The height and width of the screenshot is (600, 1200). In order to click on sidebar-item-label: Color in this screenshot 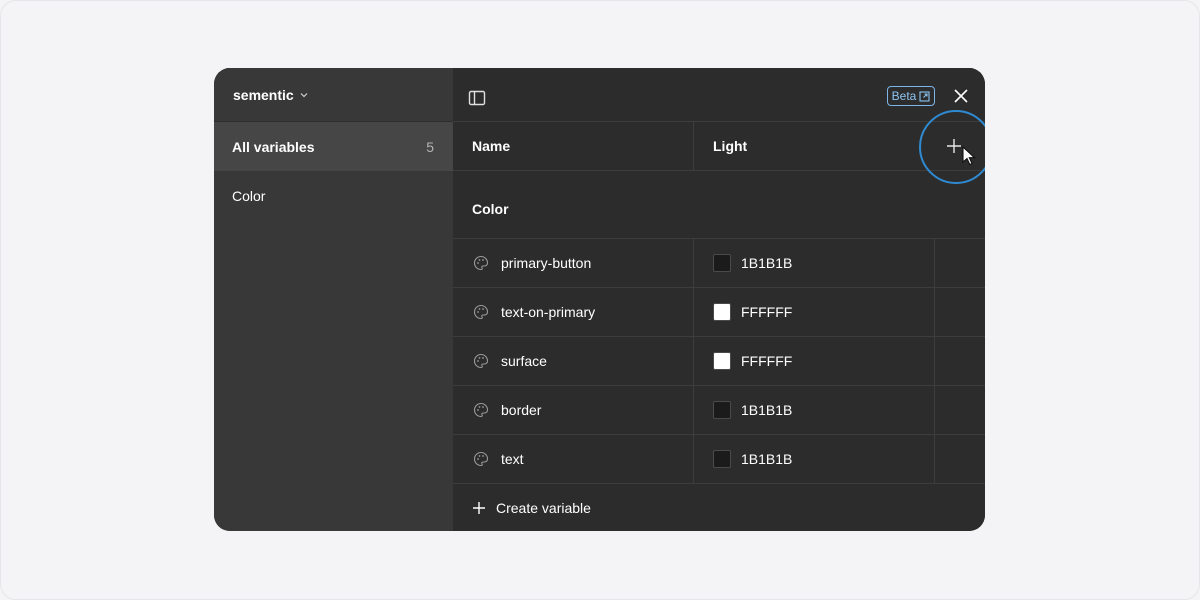, I will do `click(249, 195)`.